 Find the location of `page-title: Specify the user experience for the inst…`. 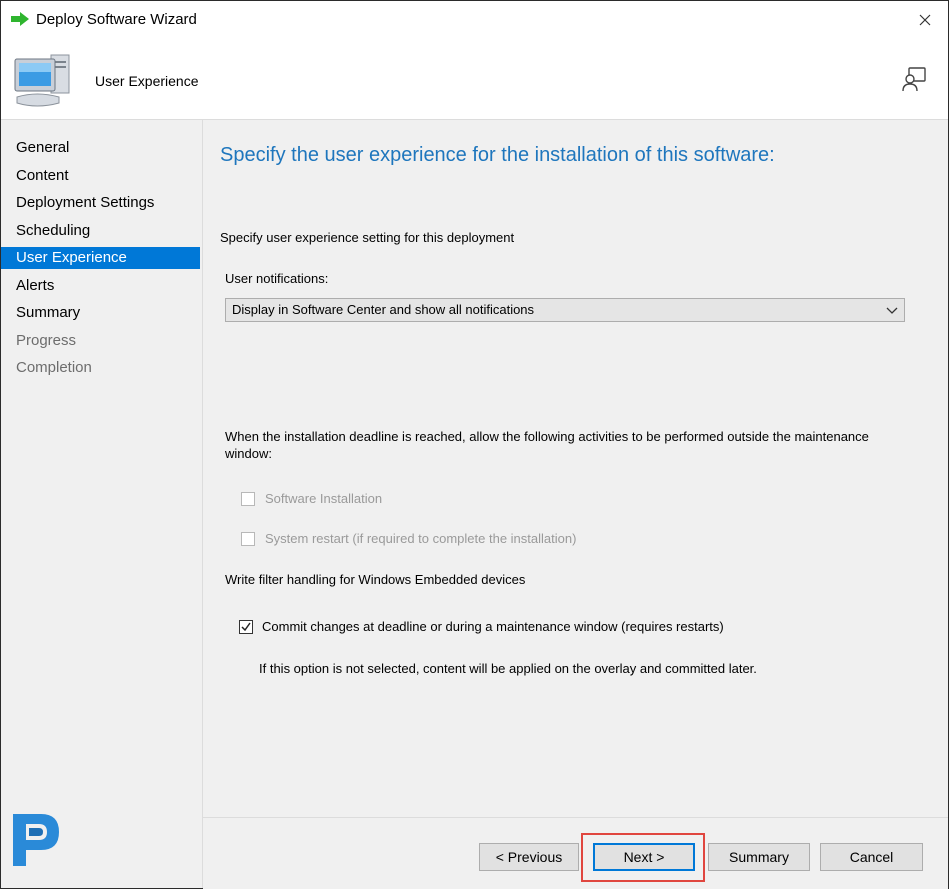

page-title: Specify the user experience for the inst… is located at coordinates (497, 155).